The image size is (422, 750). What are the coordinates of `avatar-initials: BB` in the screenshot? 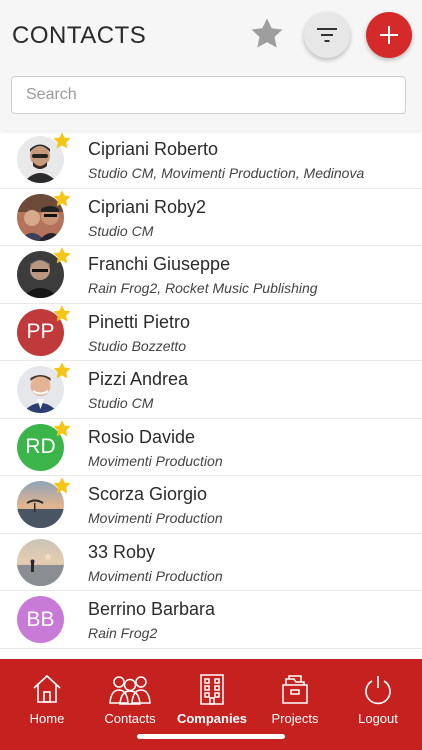 It's located at (40, 619).